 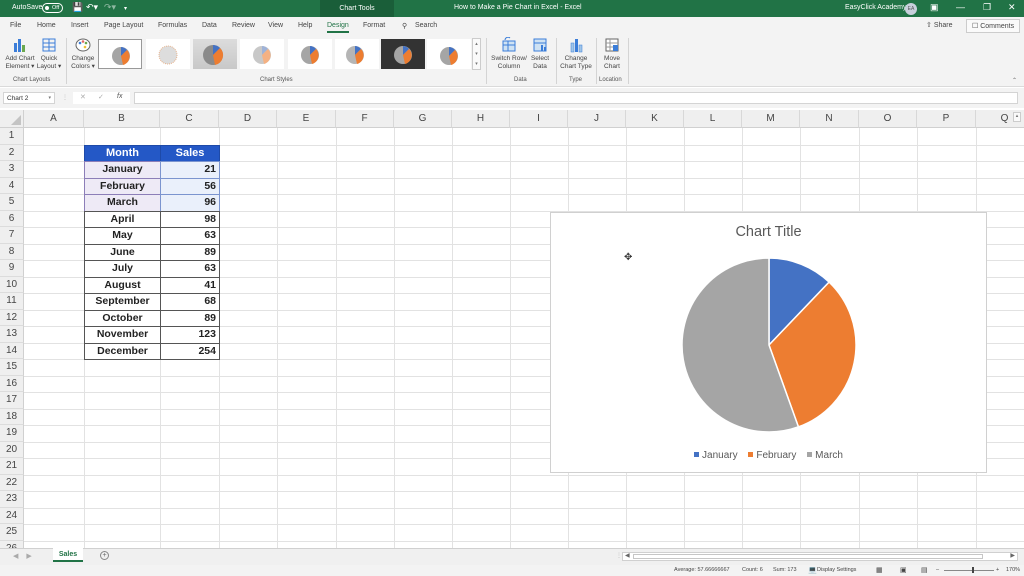 What do you see at coordinates (12, 218) in the screenshot?
I see `row-header-6: 6` at bounding box center [12, 218].